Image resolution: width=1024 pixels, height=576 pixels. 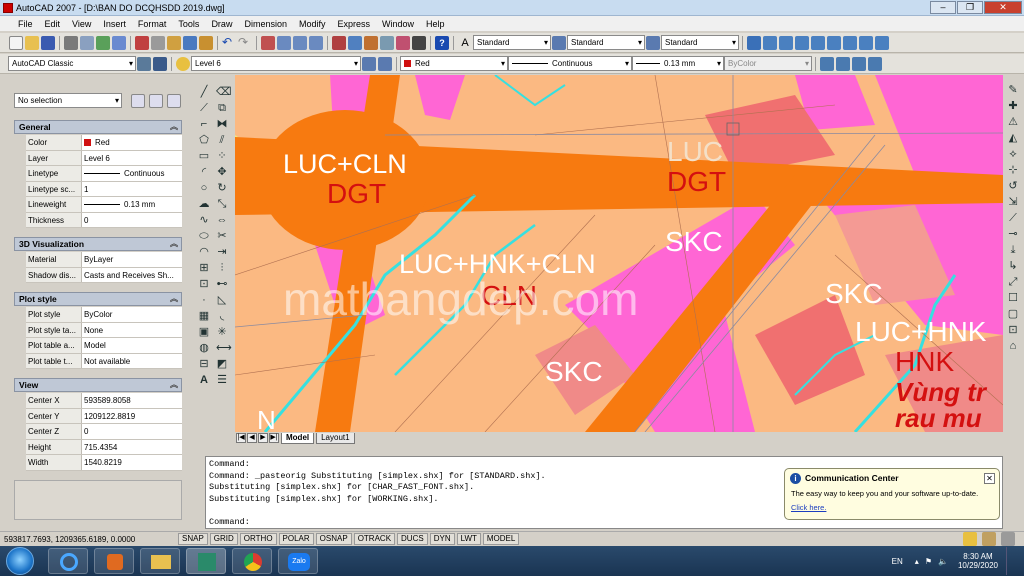 I want to click on dim-continue-icon: ↺, so click(x=1013, y=186).